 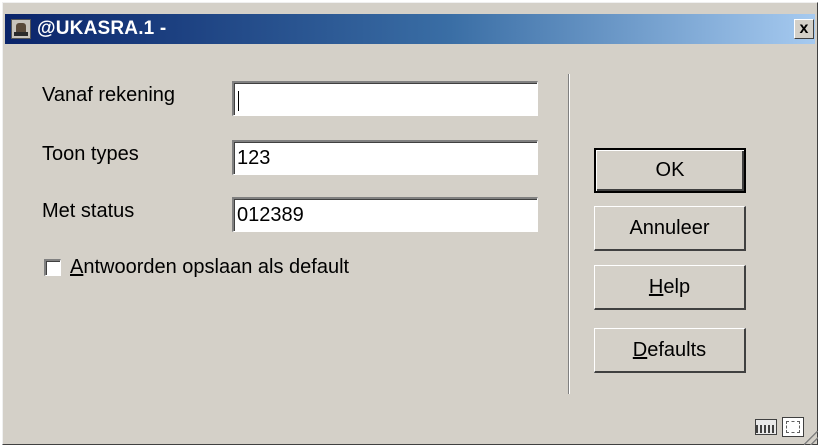 I want to click on keyboard-icon, so click(x=766, y=427).